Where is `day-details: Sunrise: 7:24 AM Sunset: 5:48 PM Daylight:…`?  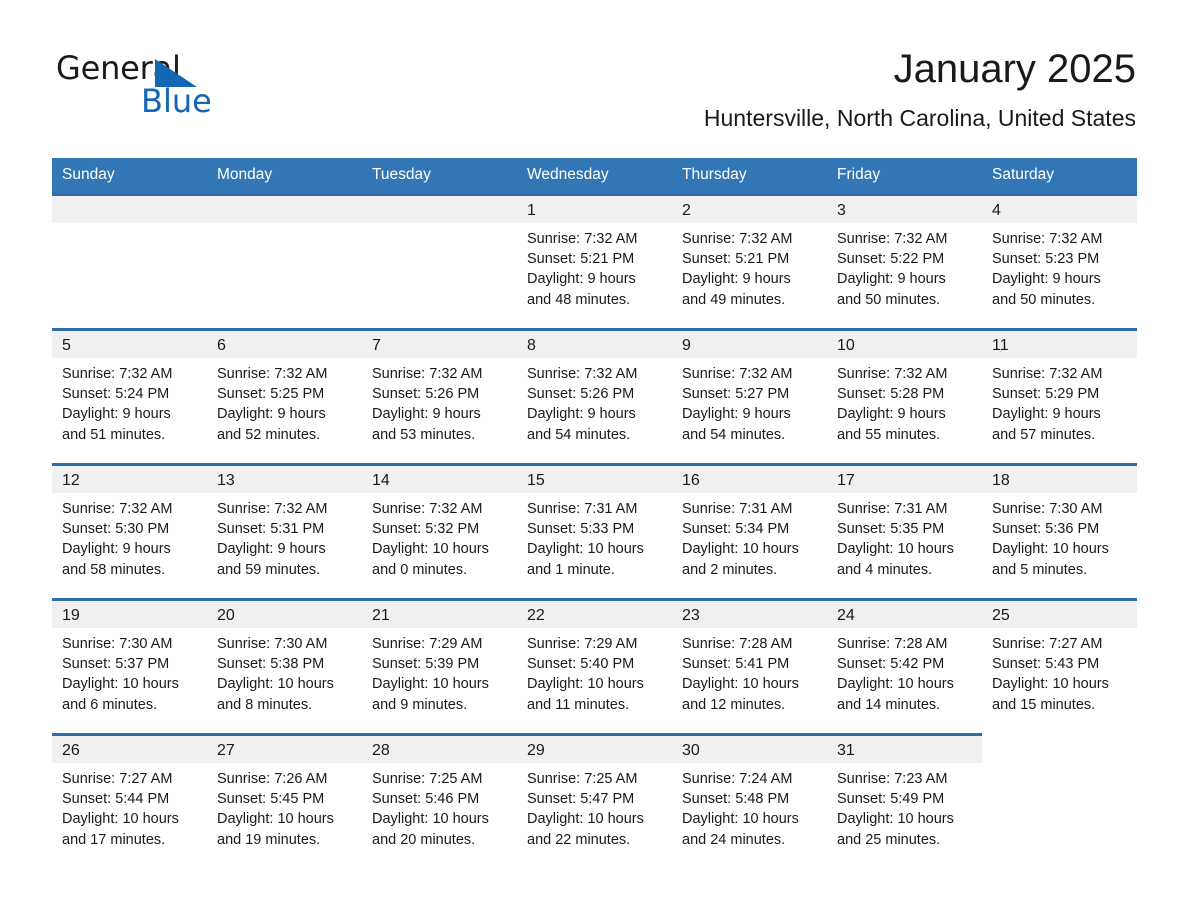 day-details: Sunrise: 7:24 AM Sunset: 5:48 PM Daylight:… is located at coordinates (749, 806).